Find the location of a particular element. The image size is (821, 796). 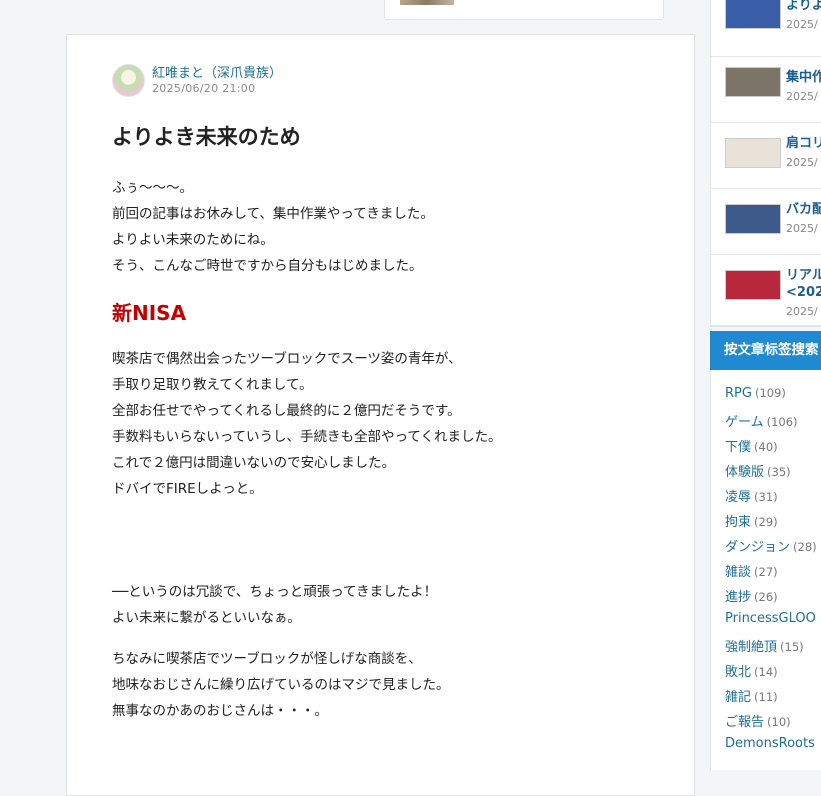

tag-link: 体験版 (35) is located at coordinates (758, 470).